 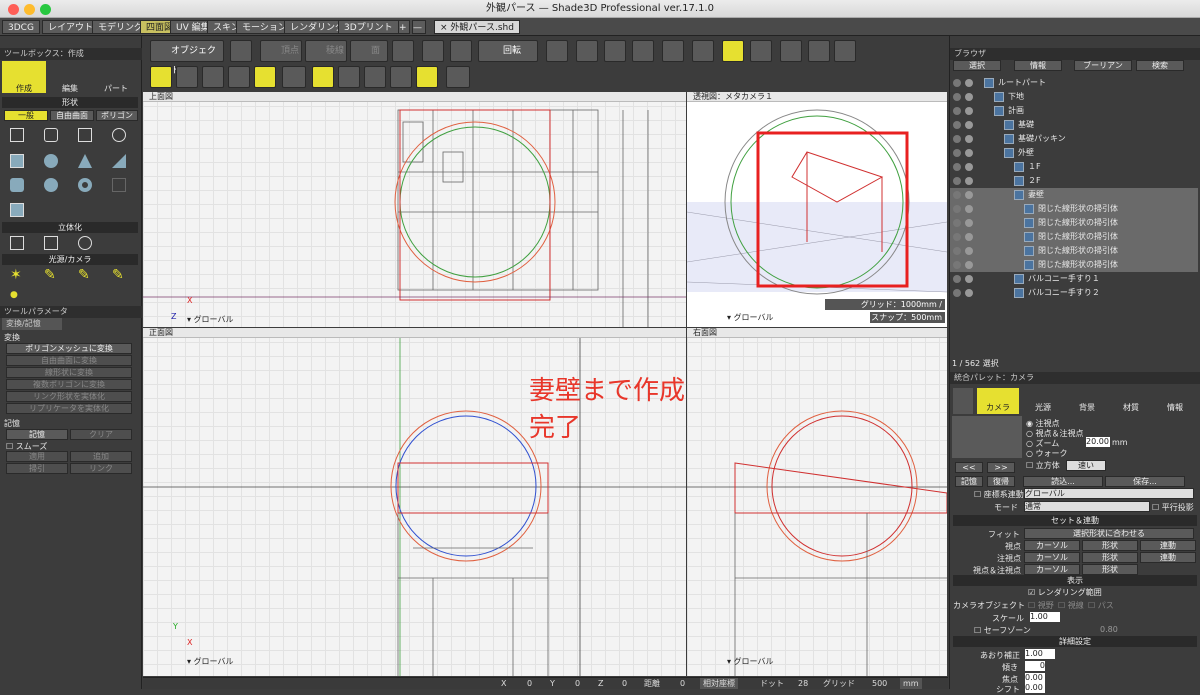 I want to click on browser-tab-info: 情報, so click(x=1038, y=65).